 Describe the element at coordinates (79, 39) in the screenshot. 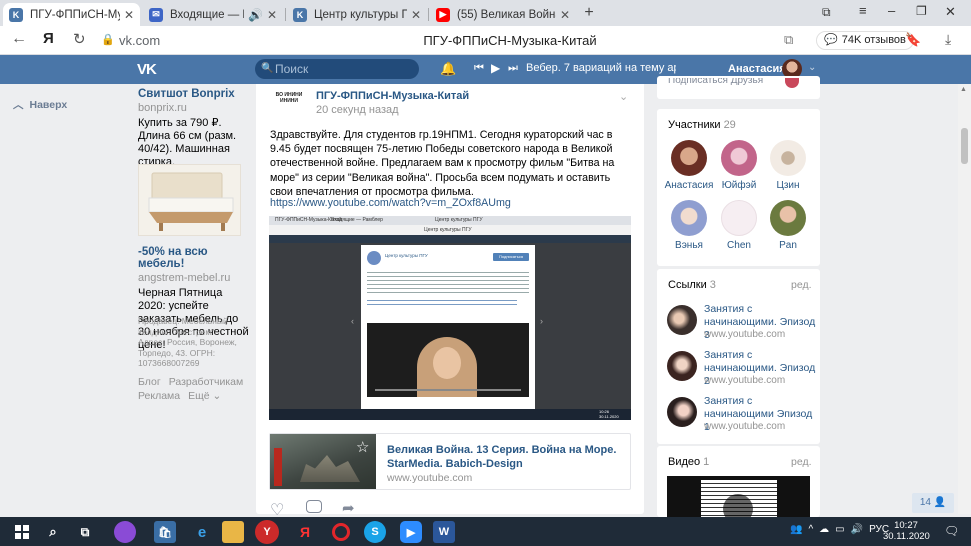

I see `reload-icon: ↻` at that location.